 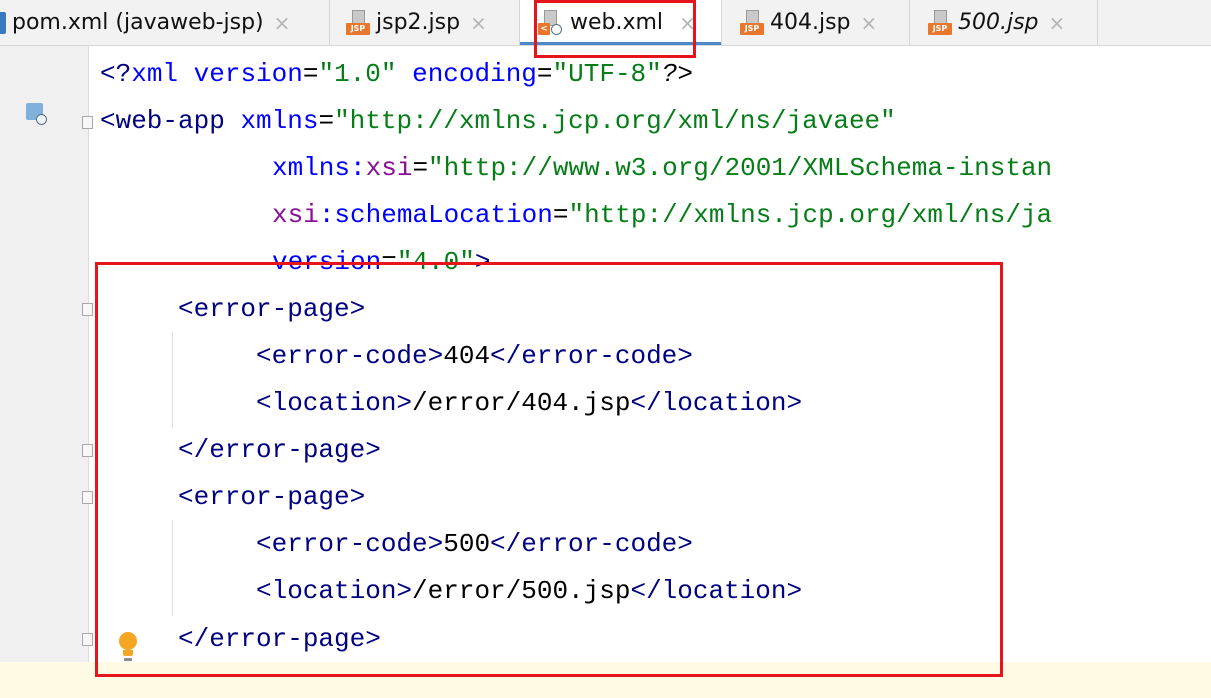 I want to click on code-line-1: <?xml version="1.0" encoding="UTF-8"?>, so click(x=396, y=74).